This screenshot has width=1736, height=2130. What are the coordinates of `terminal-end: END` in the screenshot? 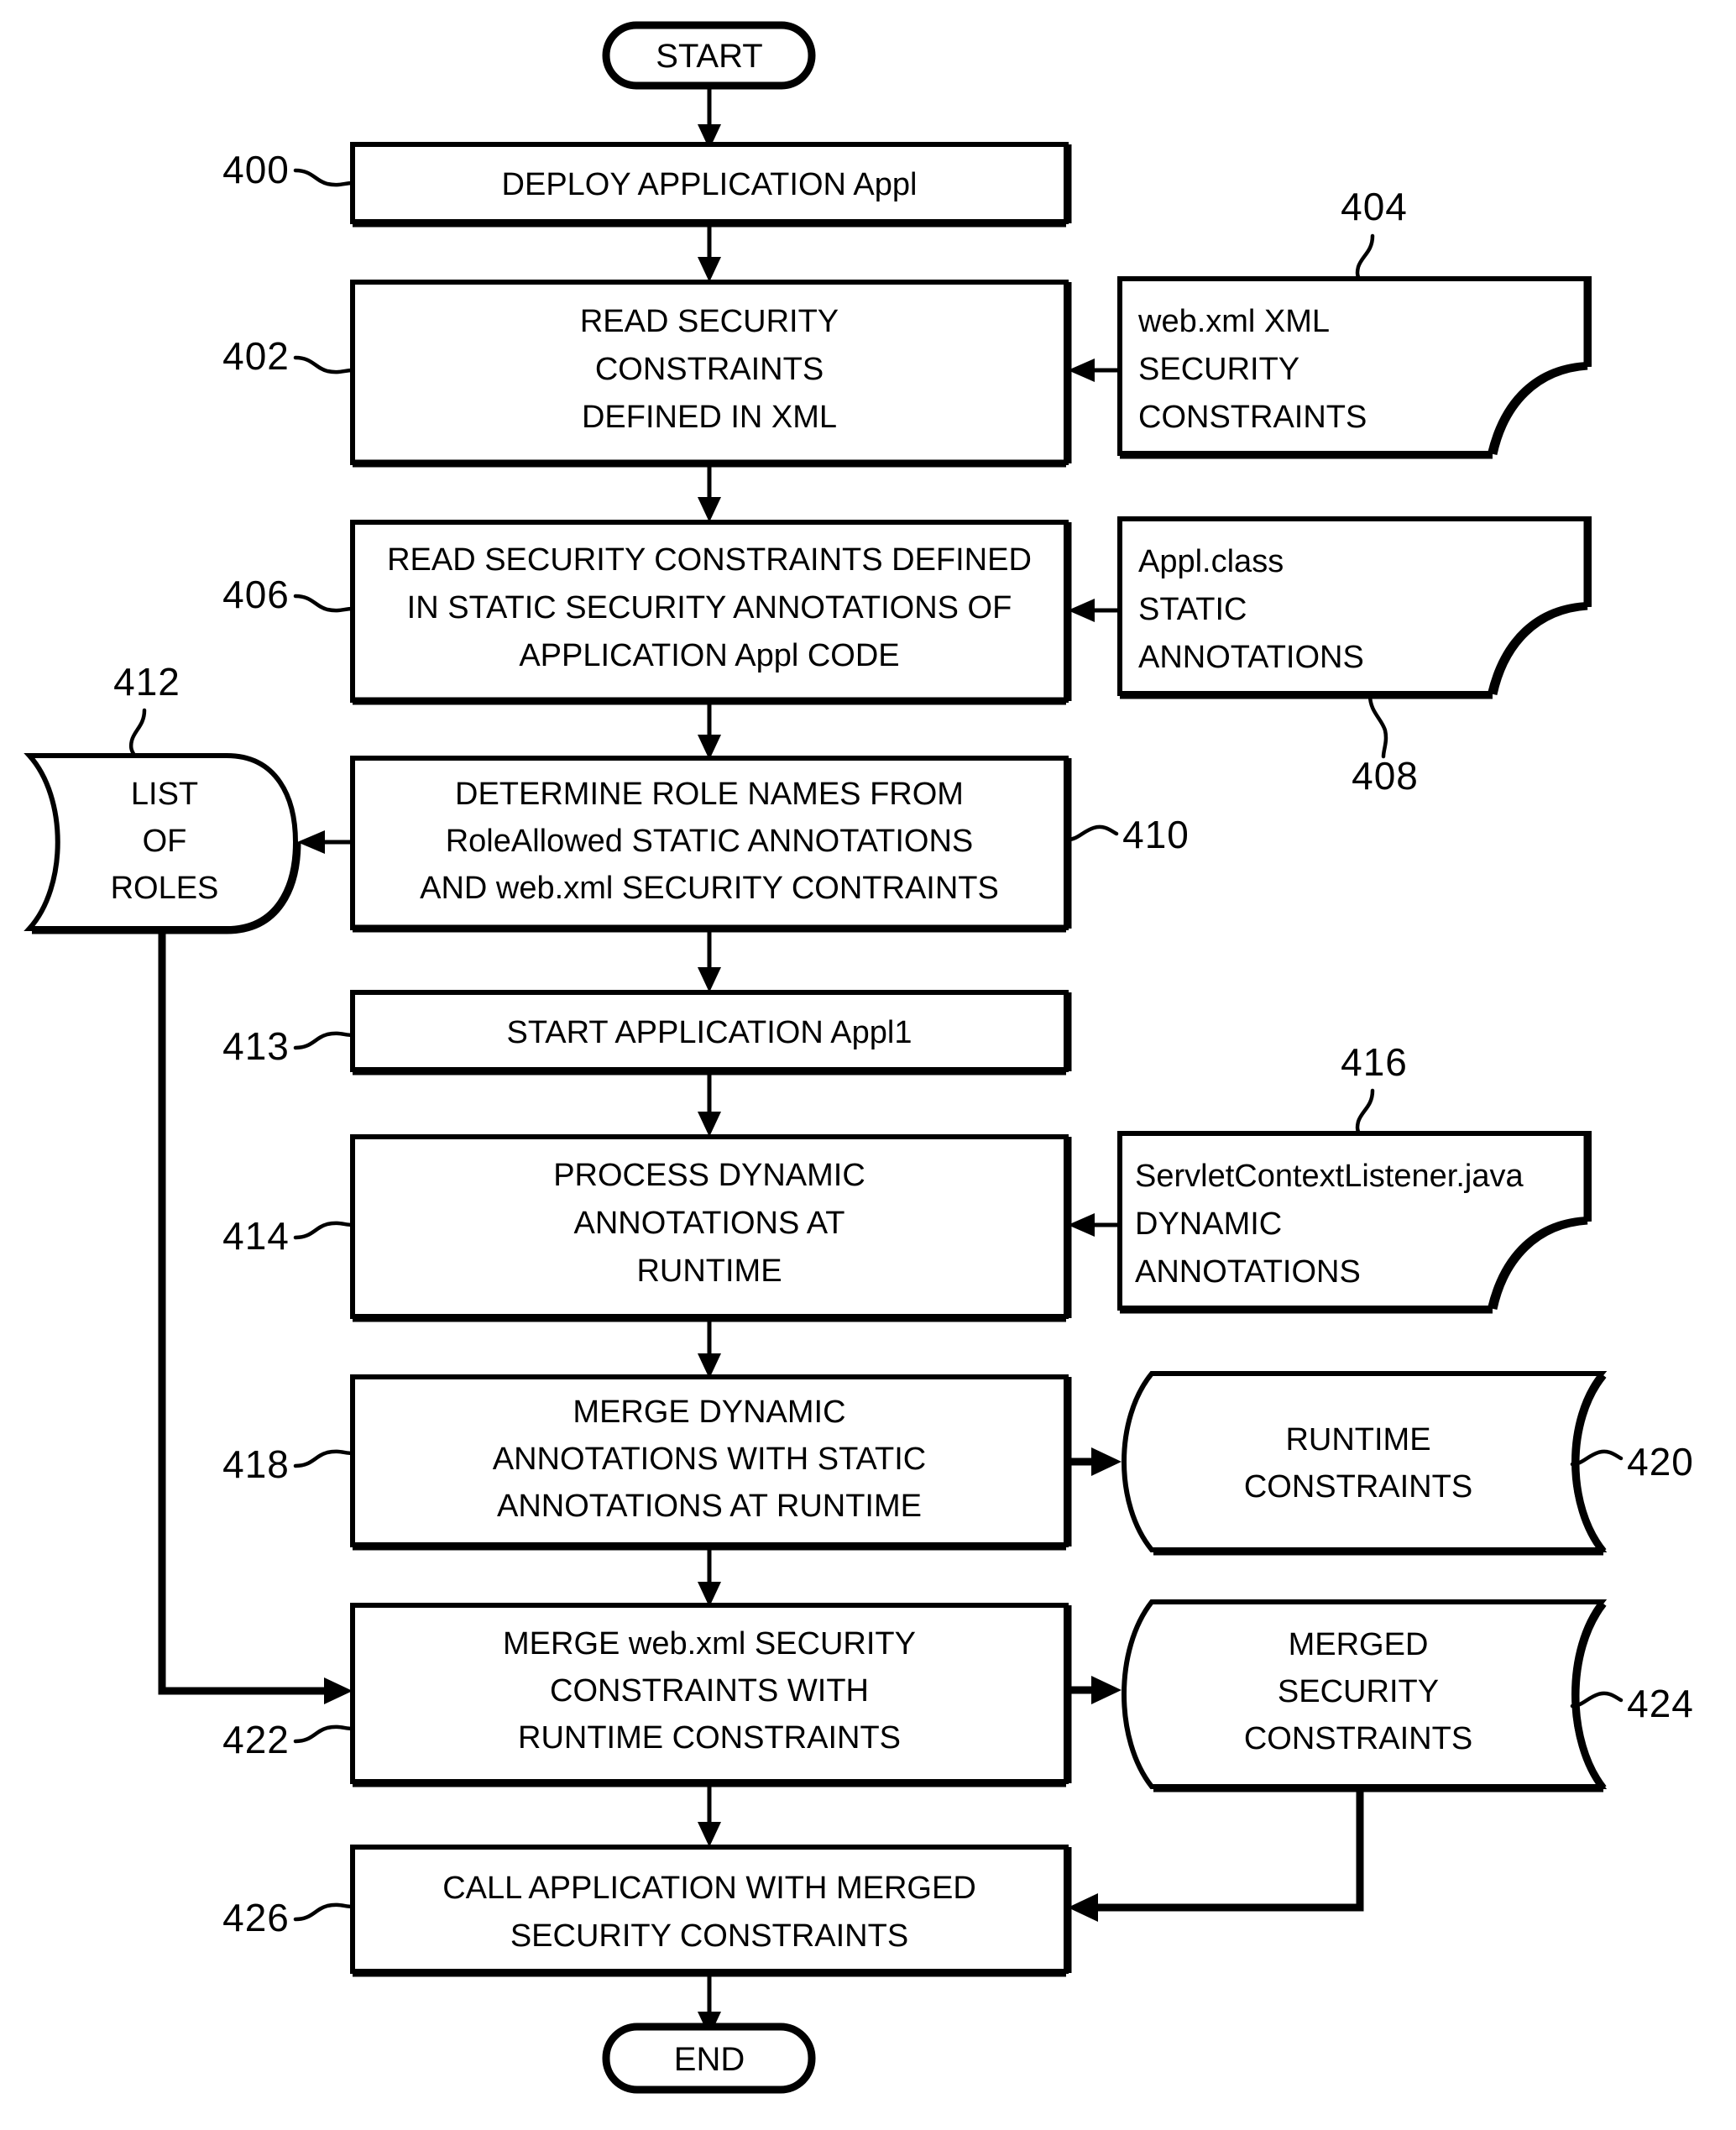 It's located at (709, 2058).